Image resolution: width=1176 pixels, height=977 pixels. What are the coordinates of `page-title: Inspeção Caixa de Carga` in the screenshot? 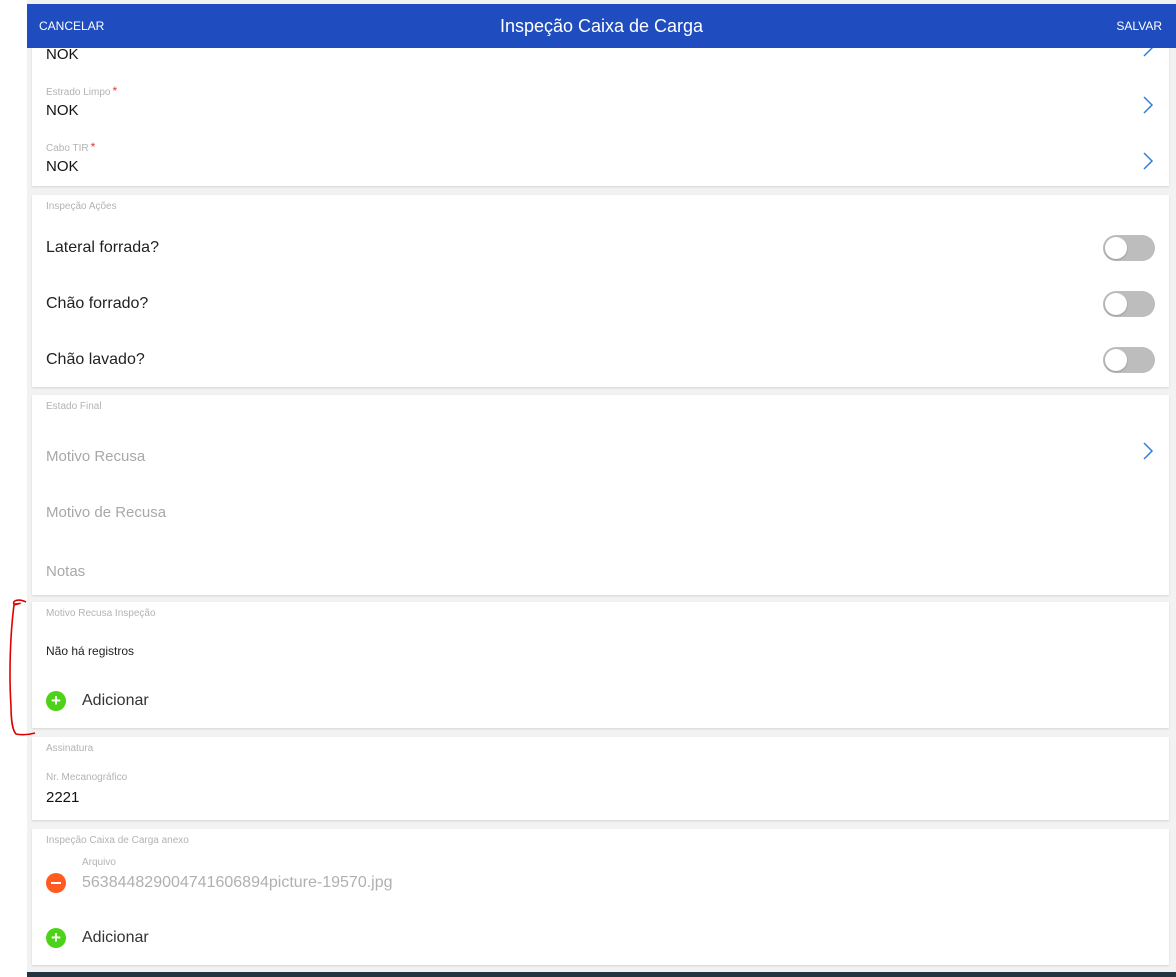 It's located at (601, 26).